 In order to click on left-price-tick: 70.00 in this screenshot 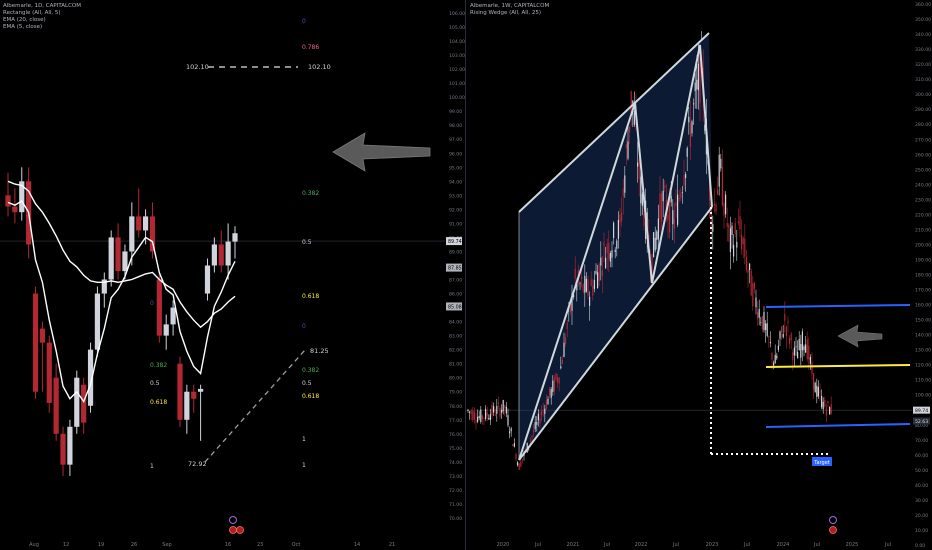, I will do `click(455, 519)`.